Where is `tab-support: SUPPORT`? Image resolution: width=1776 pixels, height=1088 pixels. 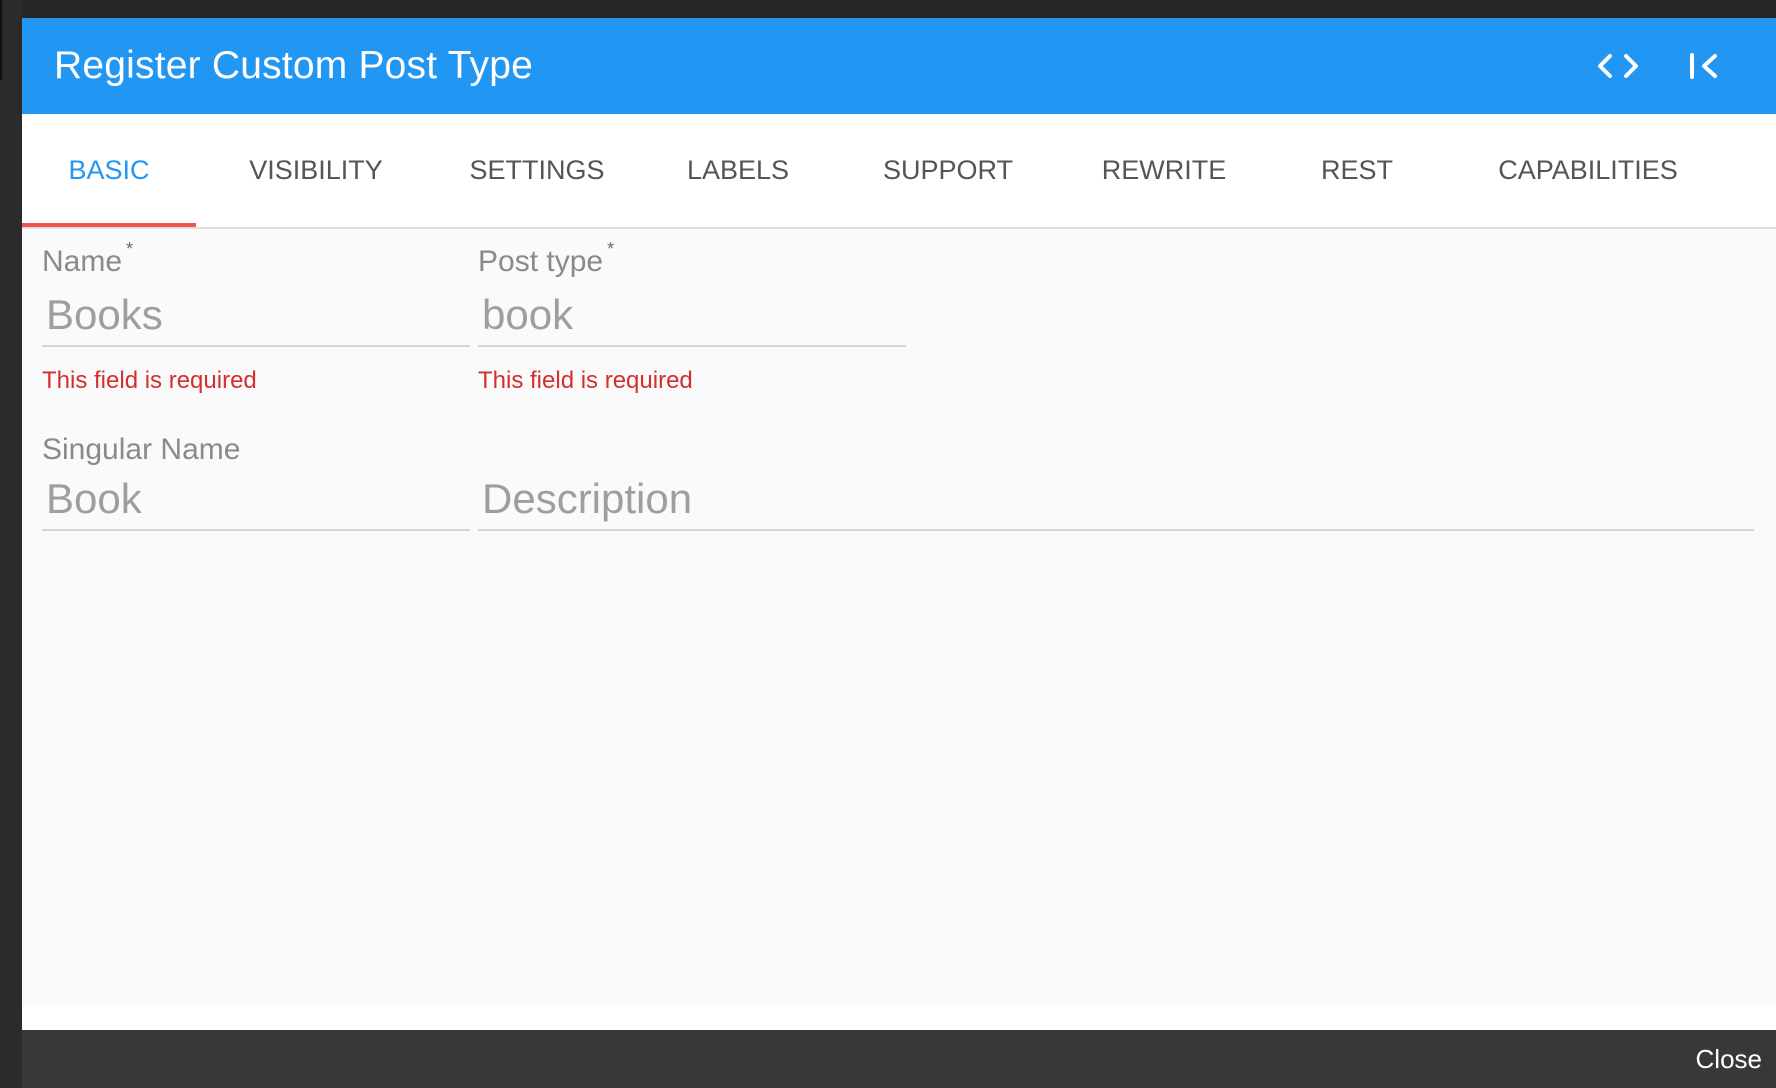
tab-support: SUPPORT is located at coordinates (948, 170).